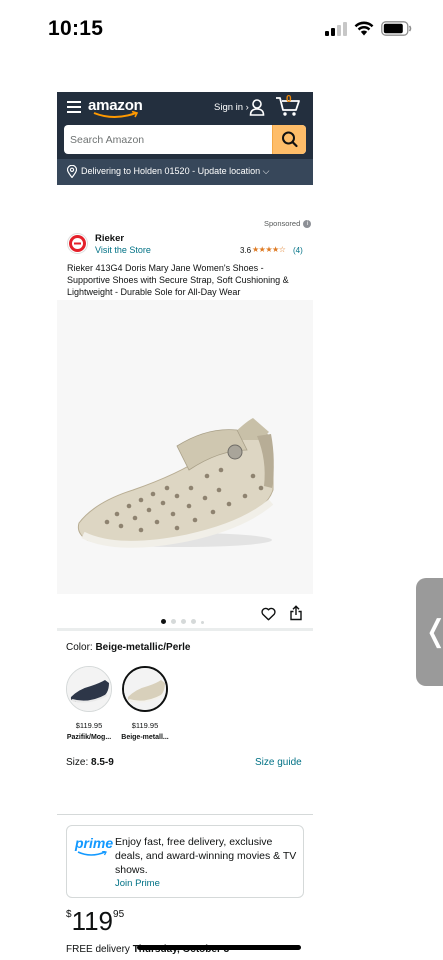 The image size is (443, 960). Describe the element at coordinates (99, 949) in the screenshot. I see `free-delivery-prefix: FREE delivery` at that location.